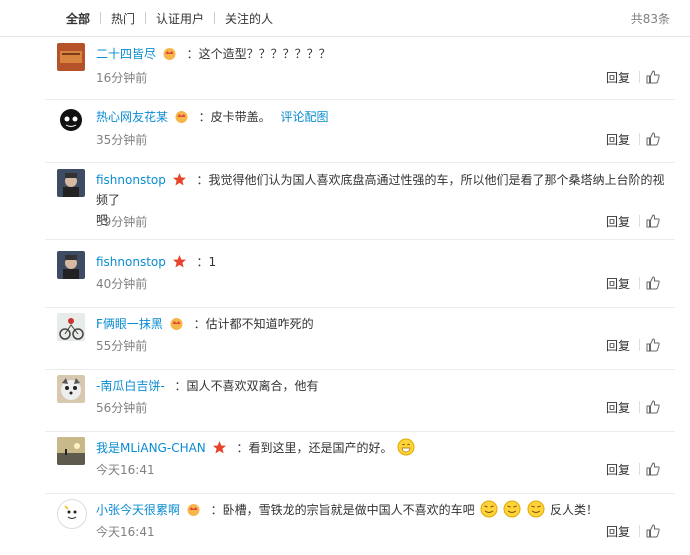  I want to click on tab-all: 全部, so click(78, 18).